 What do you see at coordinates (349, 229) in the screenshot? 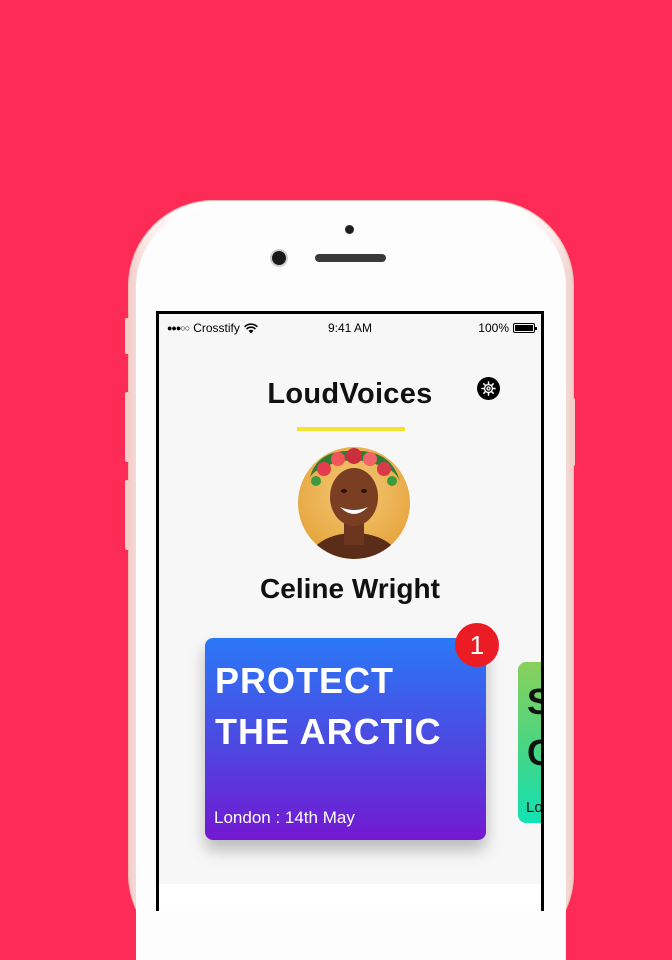
I see `proximity-sensor` at bounding box center [349, 229].